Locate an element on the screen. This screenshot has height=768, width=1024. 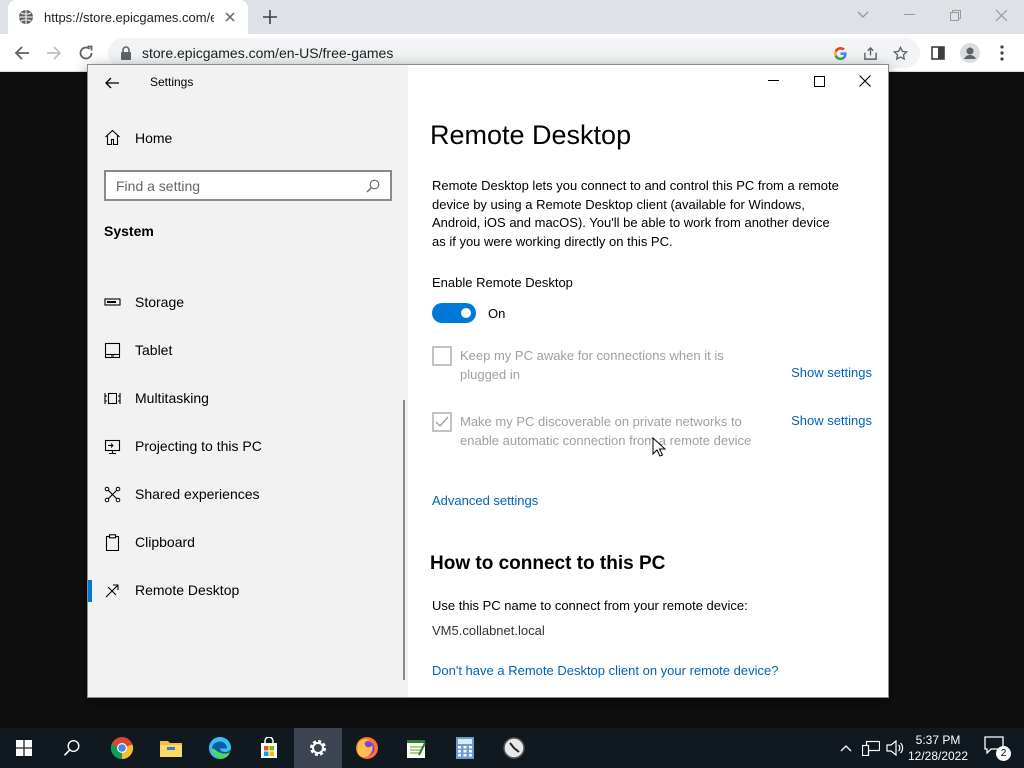
clock-date: 12/28/2022 is located at coordinates (938, 756).